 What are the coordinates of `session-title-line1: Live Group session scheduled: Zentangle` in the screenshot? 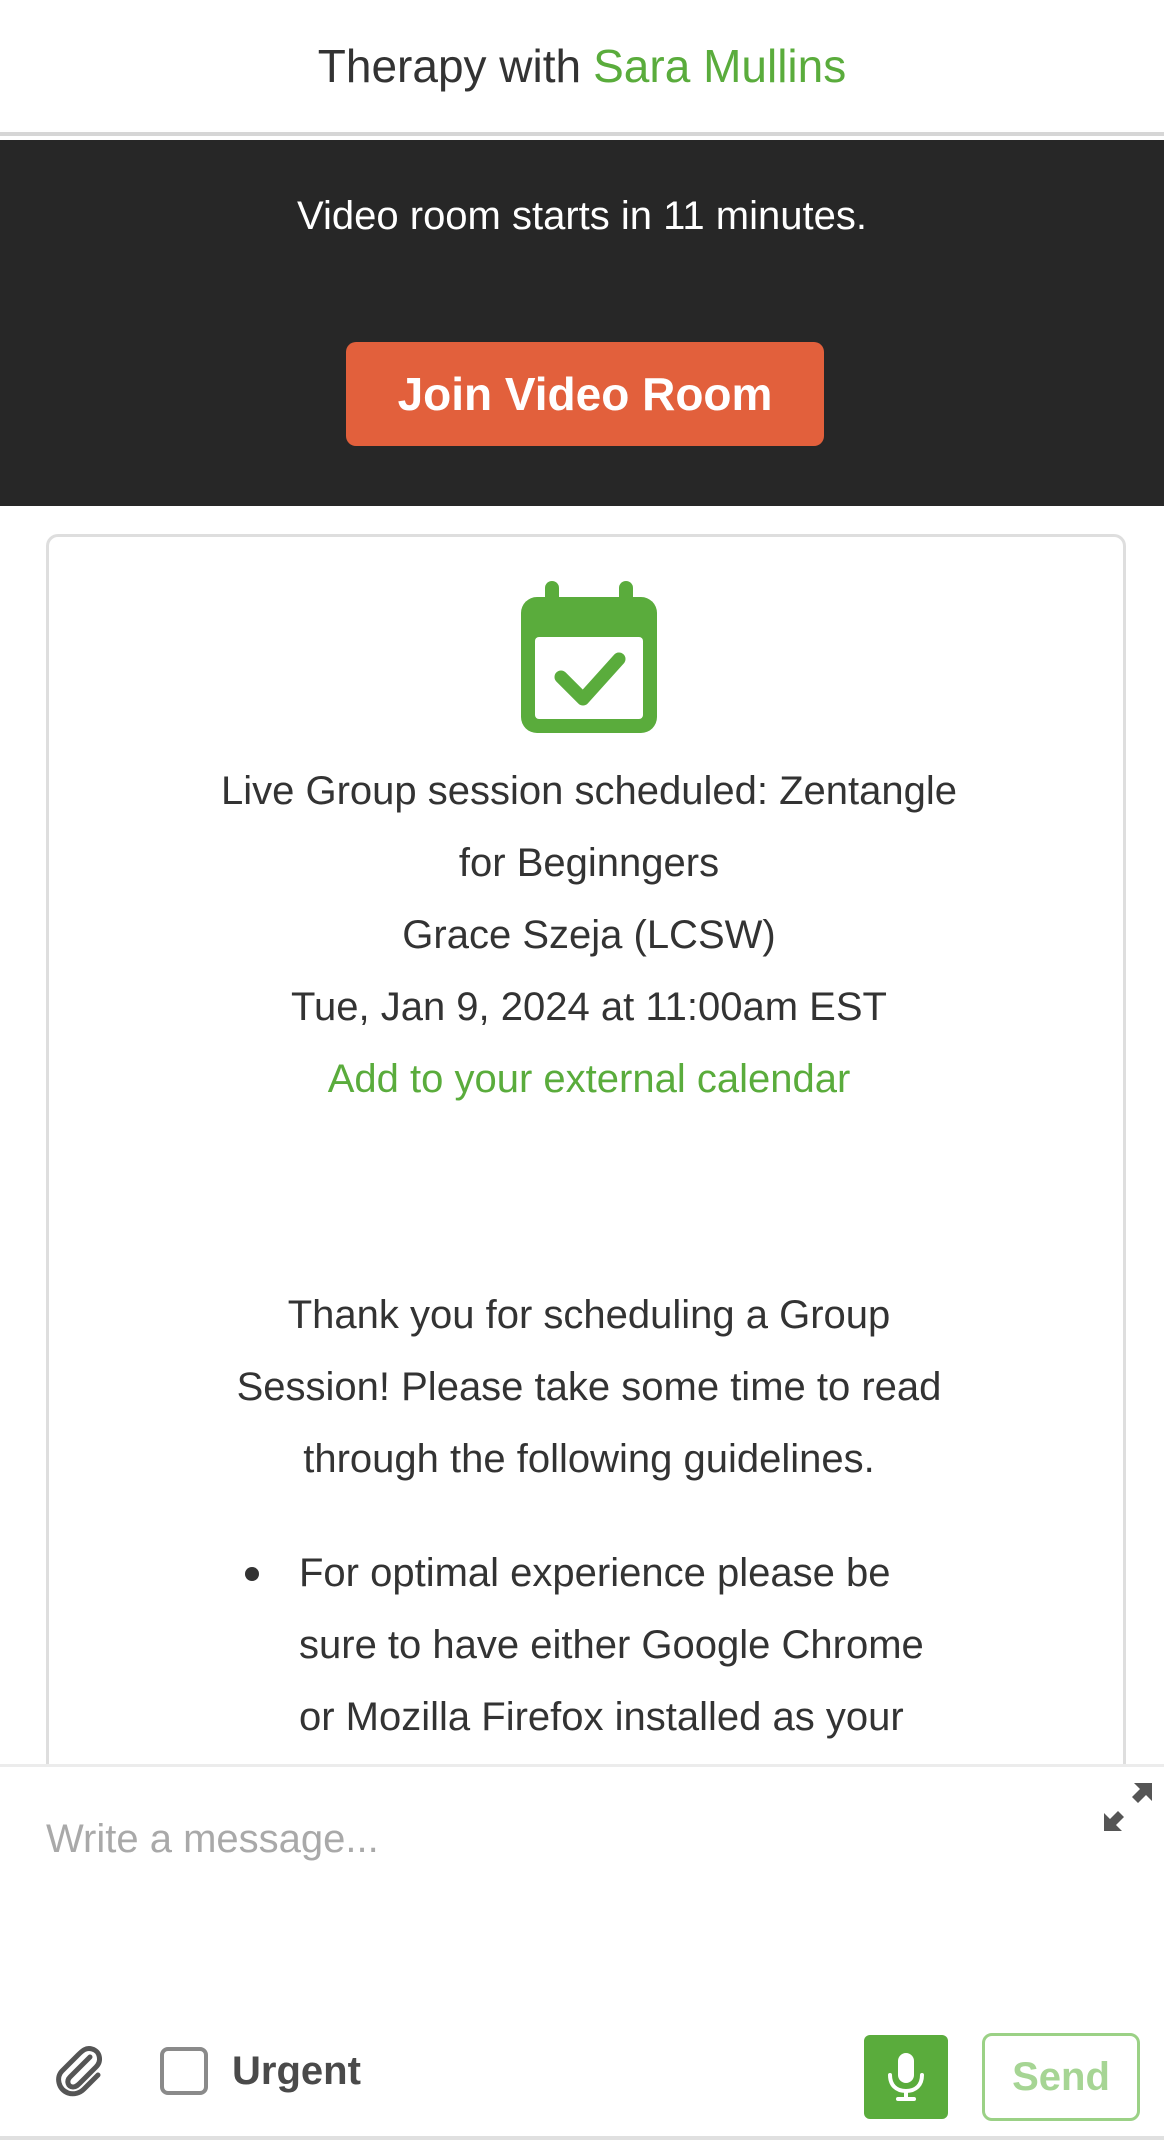 It's located at (588, 791).